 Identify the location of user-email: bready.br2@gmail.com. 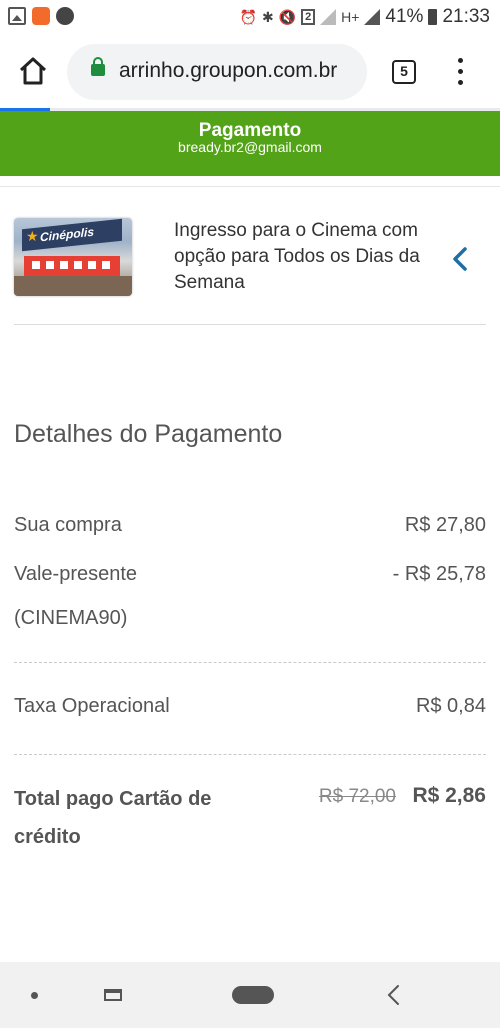
(250, 147).